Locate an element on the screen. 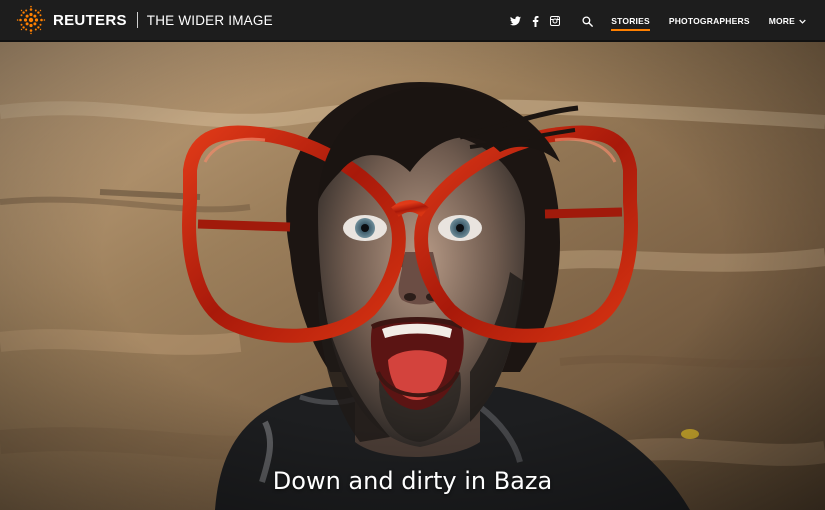 The width and height of the screenshot is (825, 510). nav-more: MORE is located at coordinates (787, 21).